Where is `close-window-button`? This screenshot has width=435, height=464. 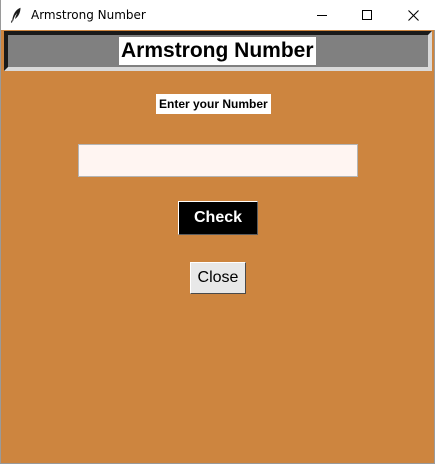
close-window-button is located at coordinates (412, 15).